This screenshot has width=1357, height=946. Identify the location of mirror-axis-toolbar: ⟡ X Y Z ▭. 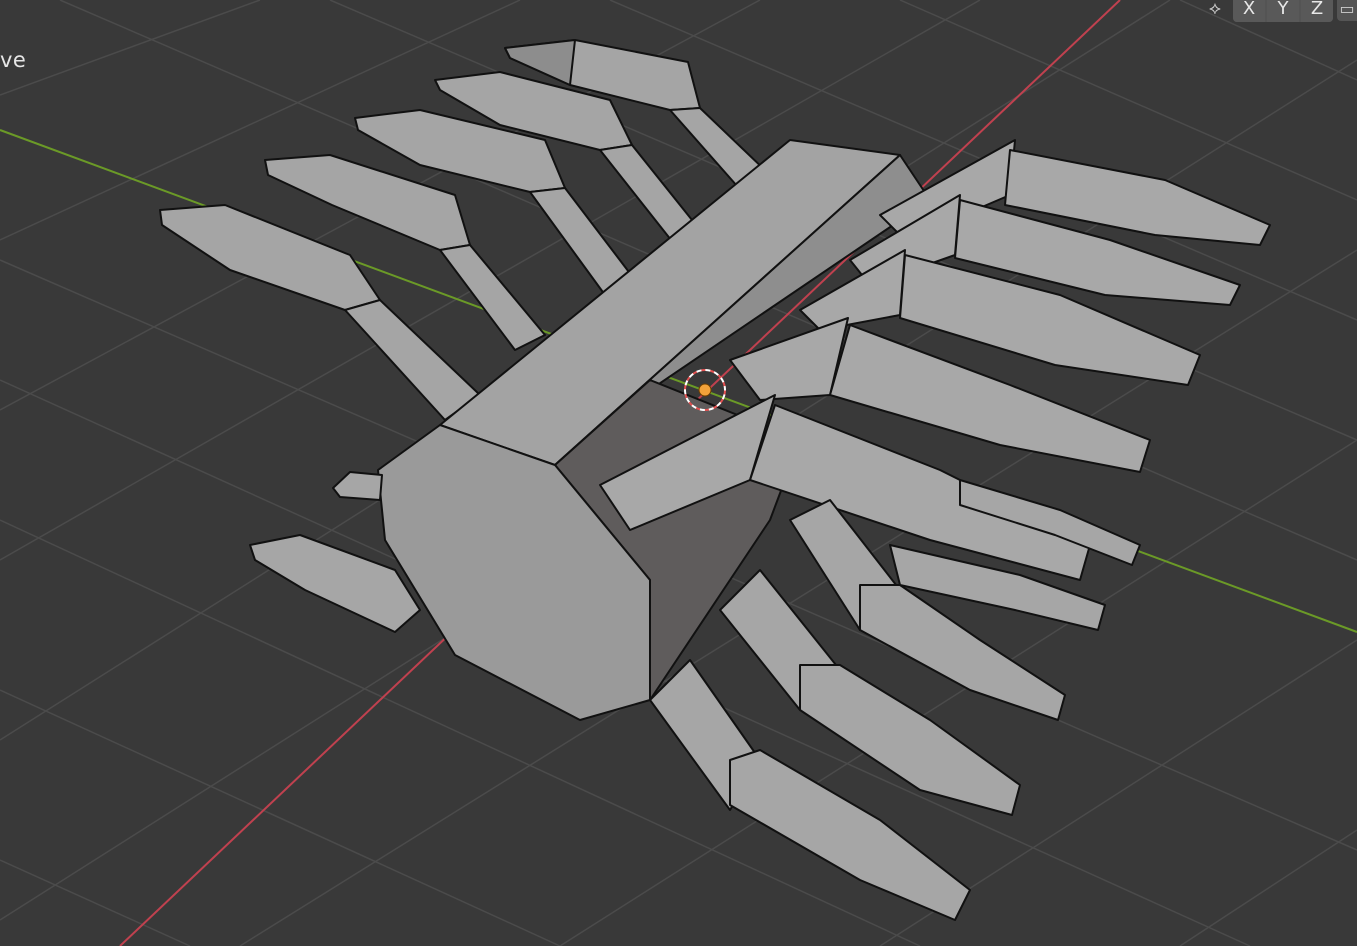
(1279, 11).